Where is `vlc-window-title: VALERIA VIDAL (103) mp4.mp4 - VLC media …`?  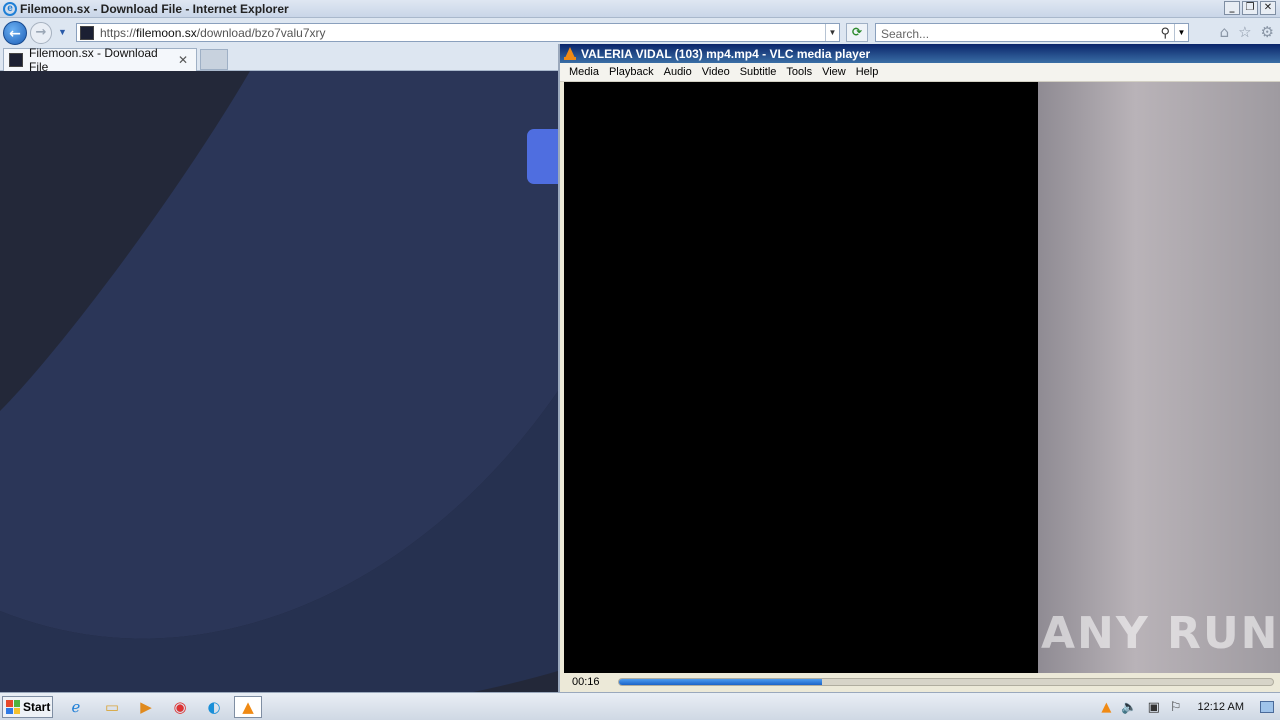
vlc-window-title: VALERIA VIDAL (103) mp4.mp4 - VLC media … is located at coordinates (726, 53).